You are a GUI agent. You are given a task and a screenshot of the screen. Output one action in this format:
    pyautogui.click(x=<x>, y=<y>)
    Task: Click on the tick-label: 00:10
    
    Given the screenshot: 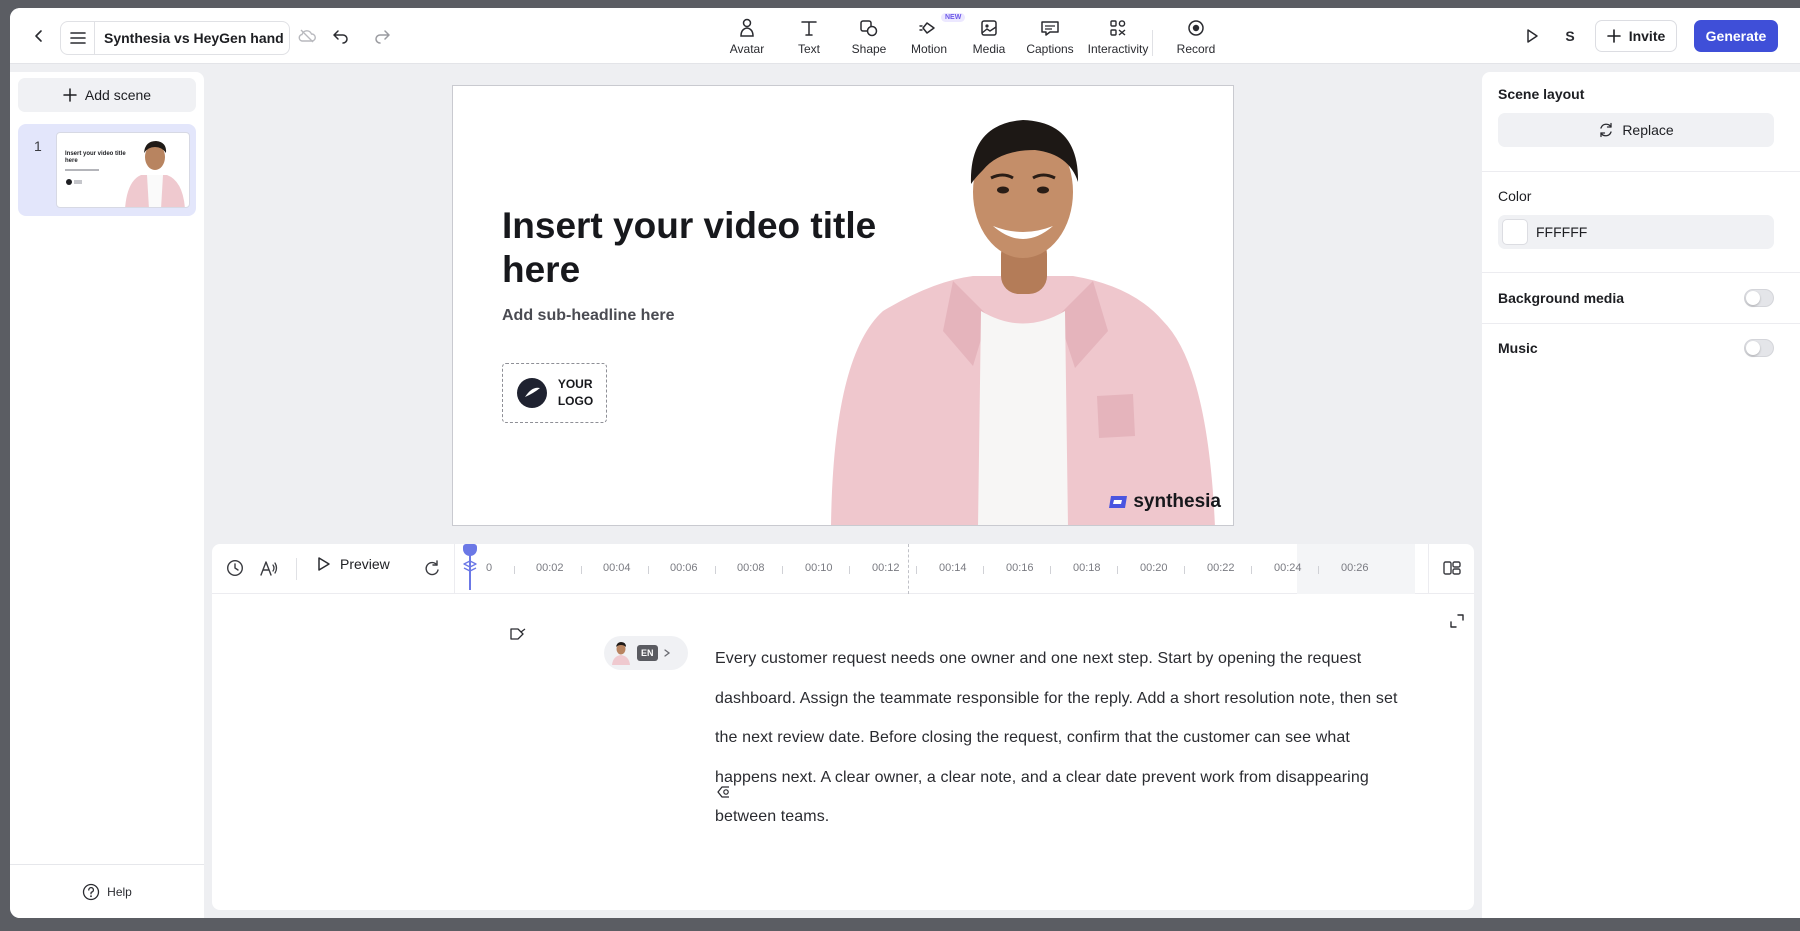 What is the action you would take?
    pyautogui.click(x=819, y=568)
    